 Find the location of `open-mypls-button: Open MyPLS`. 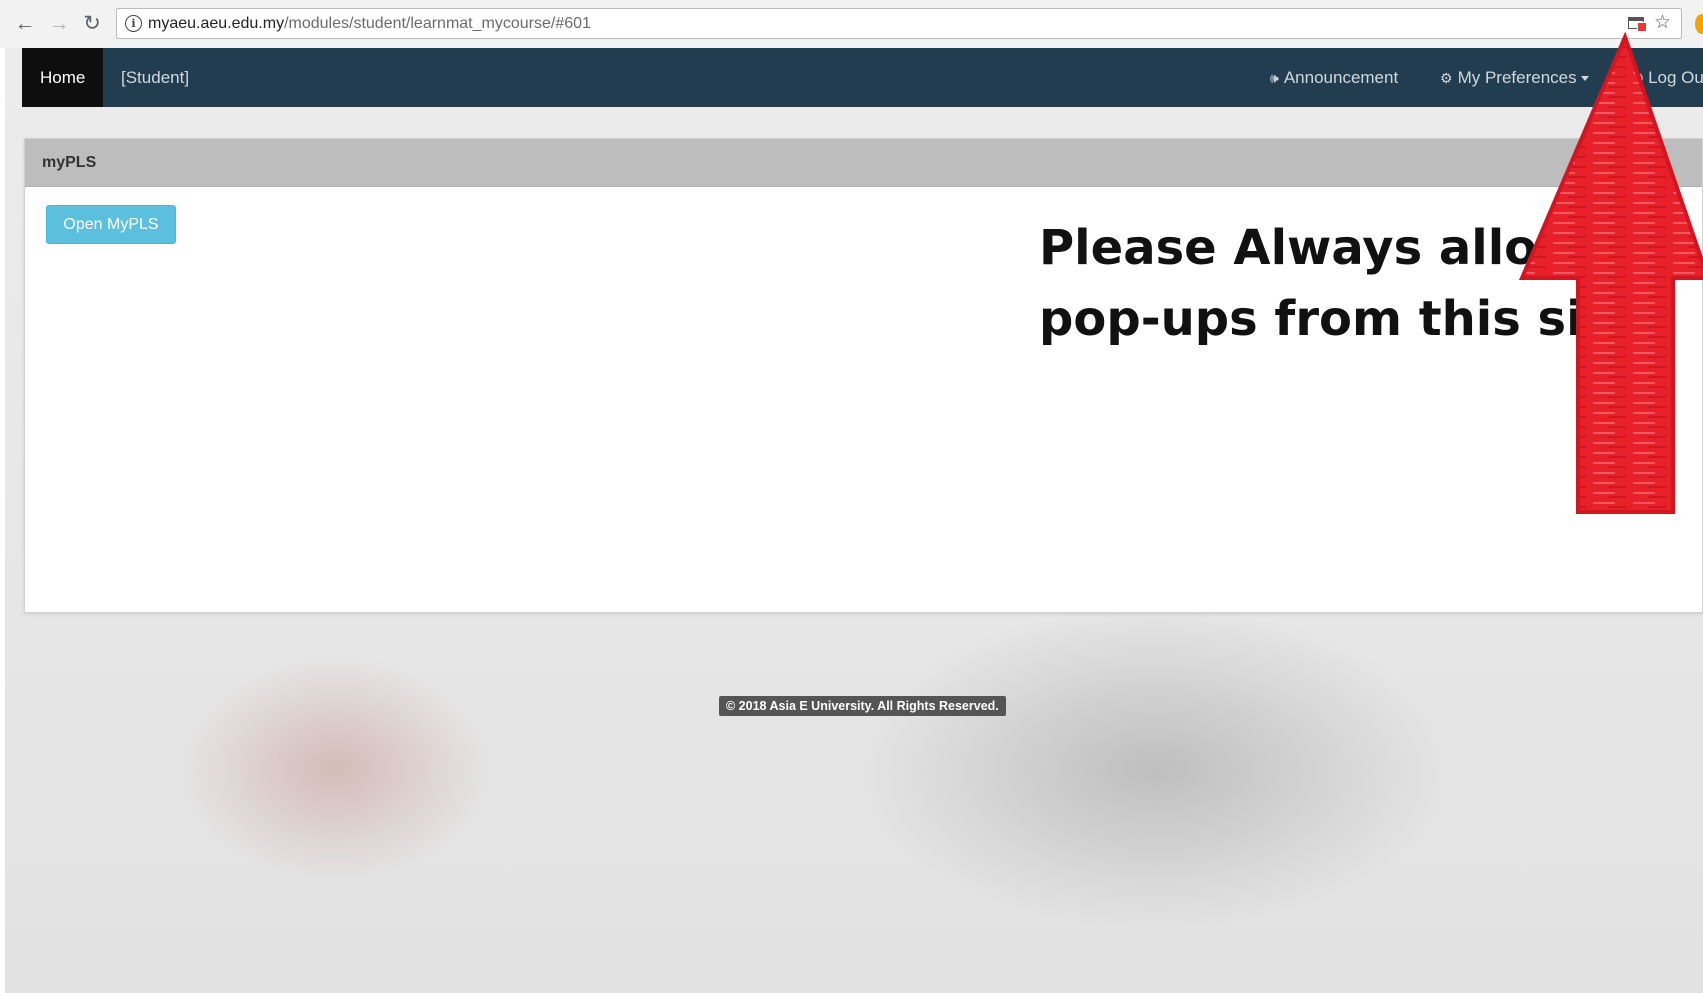

open-mypls-button: Open MyPLS is located at coordinates (111, 224).